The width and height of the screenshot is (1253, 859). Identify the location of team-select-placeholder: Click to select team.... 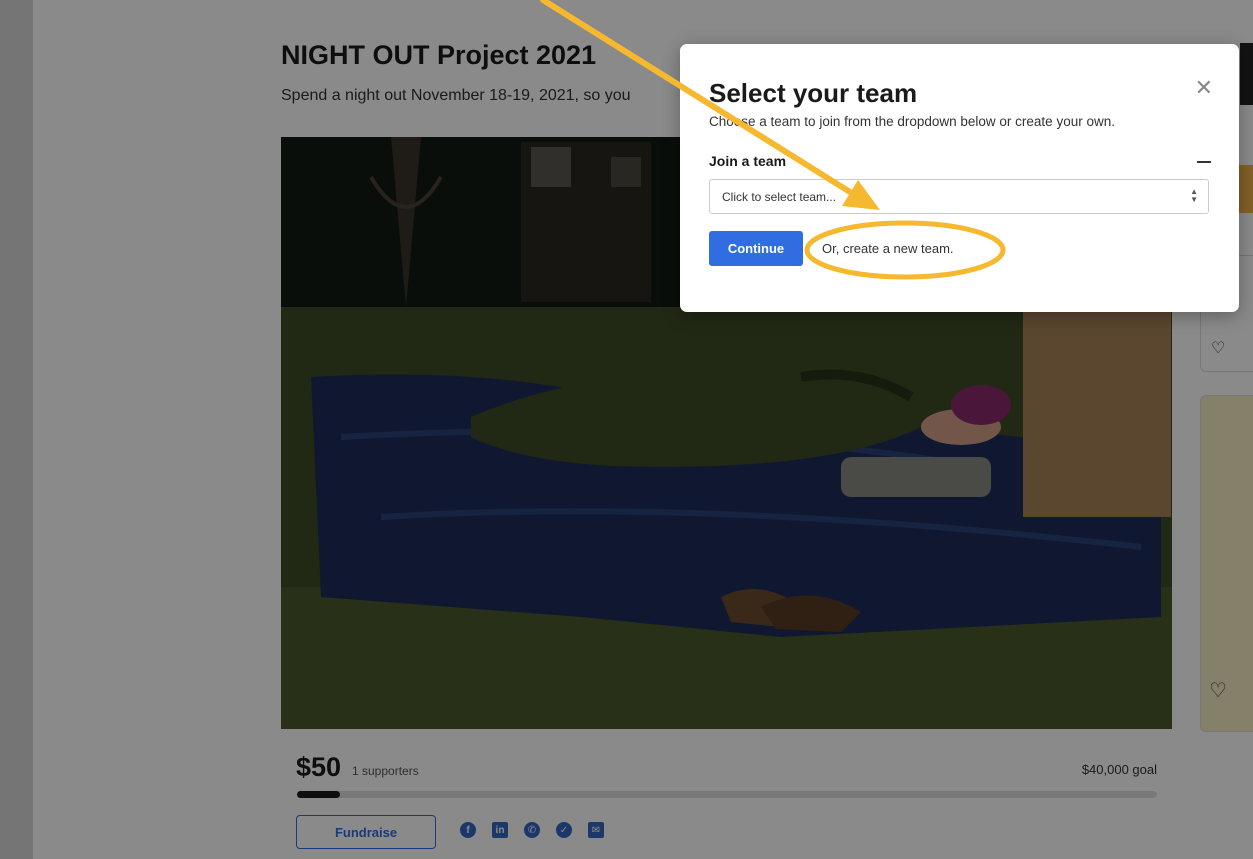
(779, 196).